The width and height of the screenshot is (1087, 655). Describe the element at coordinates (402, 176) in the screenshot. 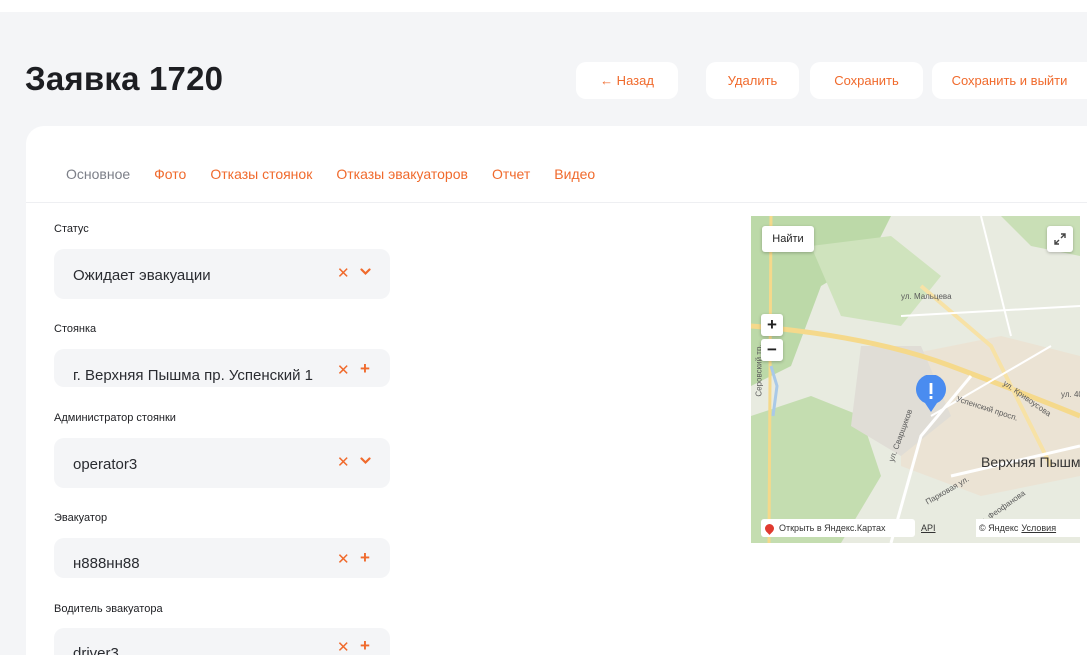

I see `tab-tow-refusals: Отказы эвакуаторов` at that location.